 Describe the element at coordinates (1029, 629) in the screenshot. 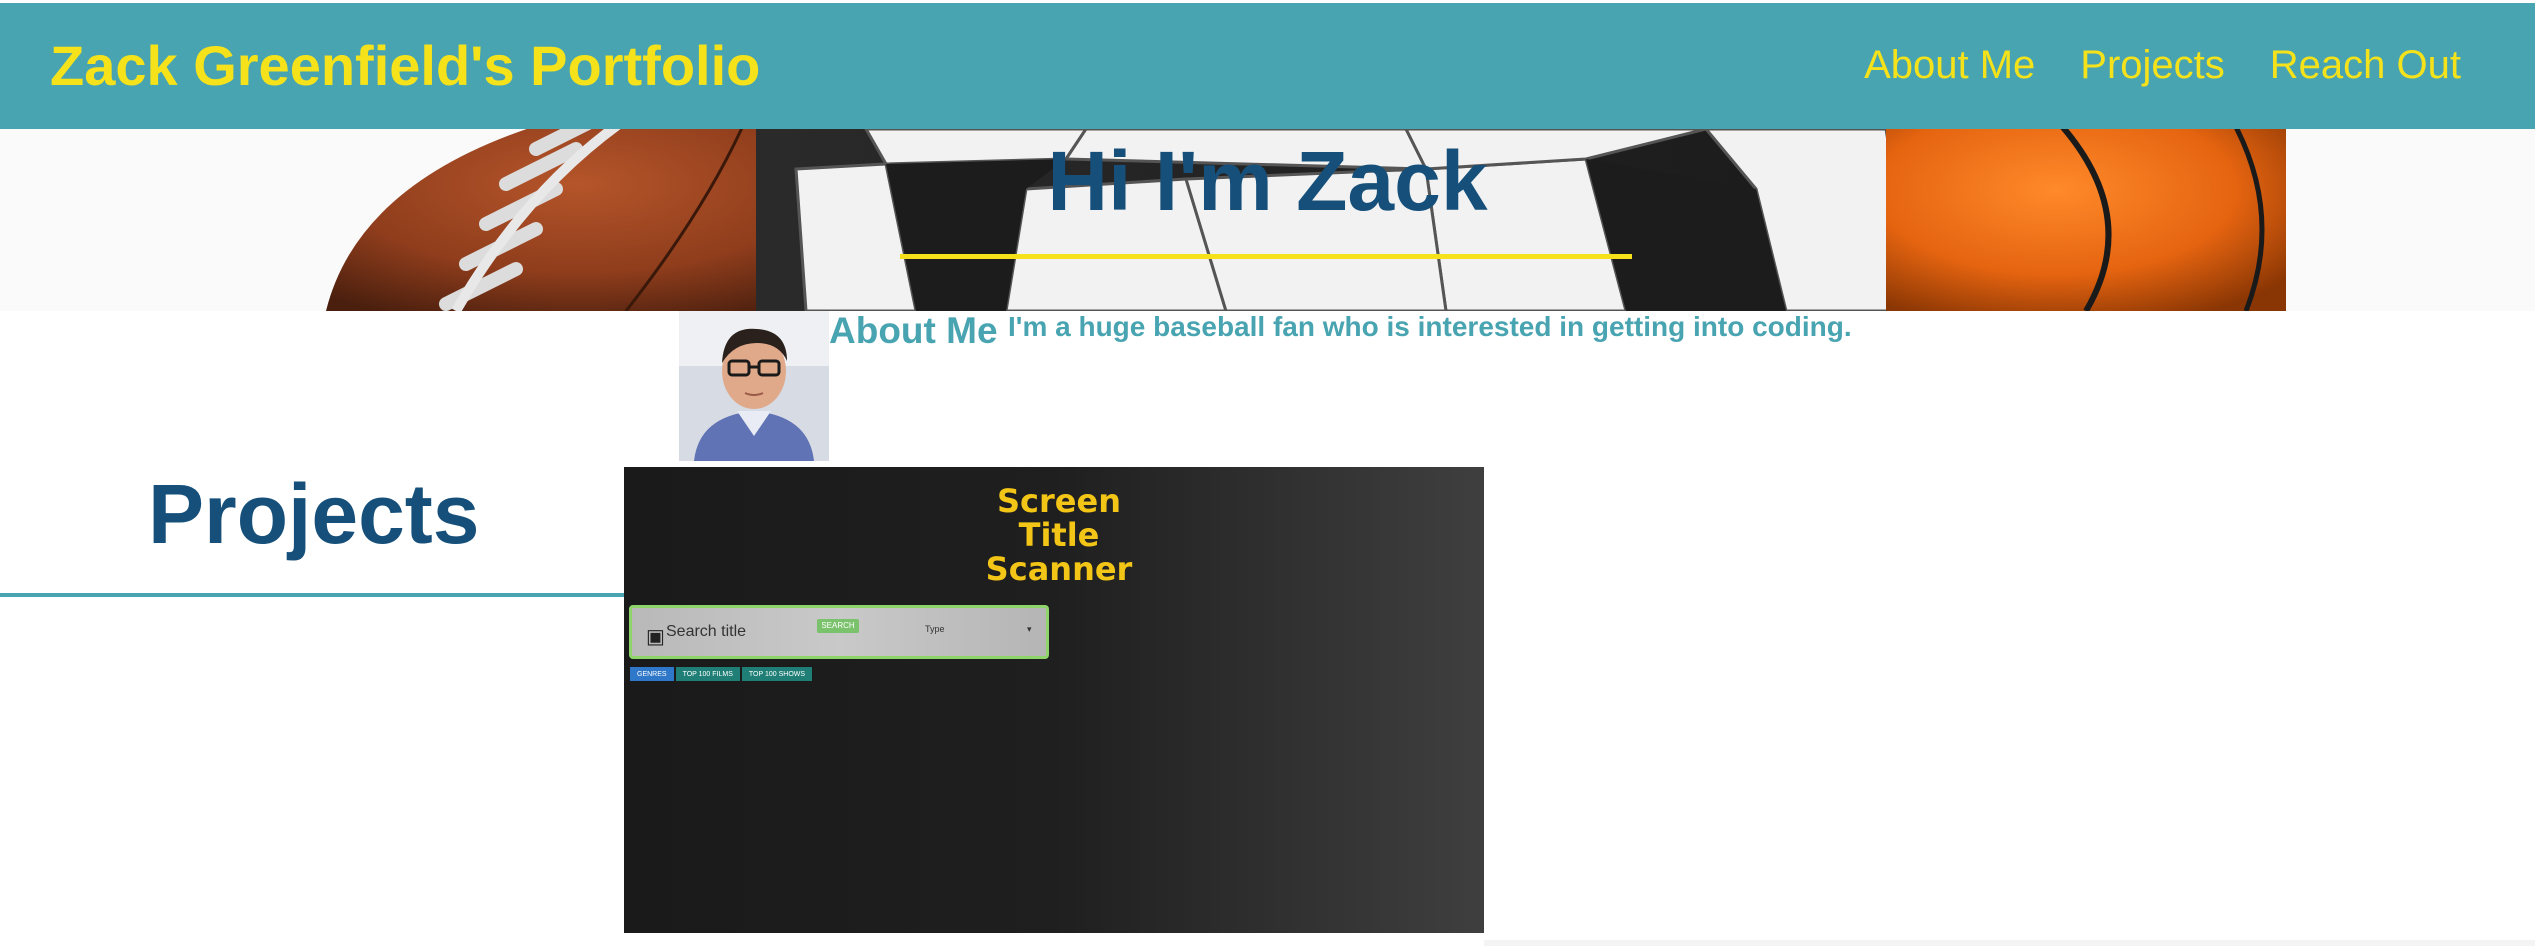

I see `caret-down-icon: ▾` at that location.